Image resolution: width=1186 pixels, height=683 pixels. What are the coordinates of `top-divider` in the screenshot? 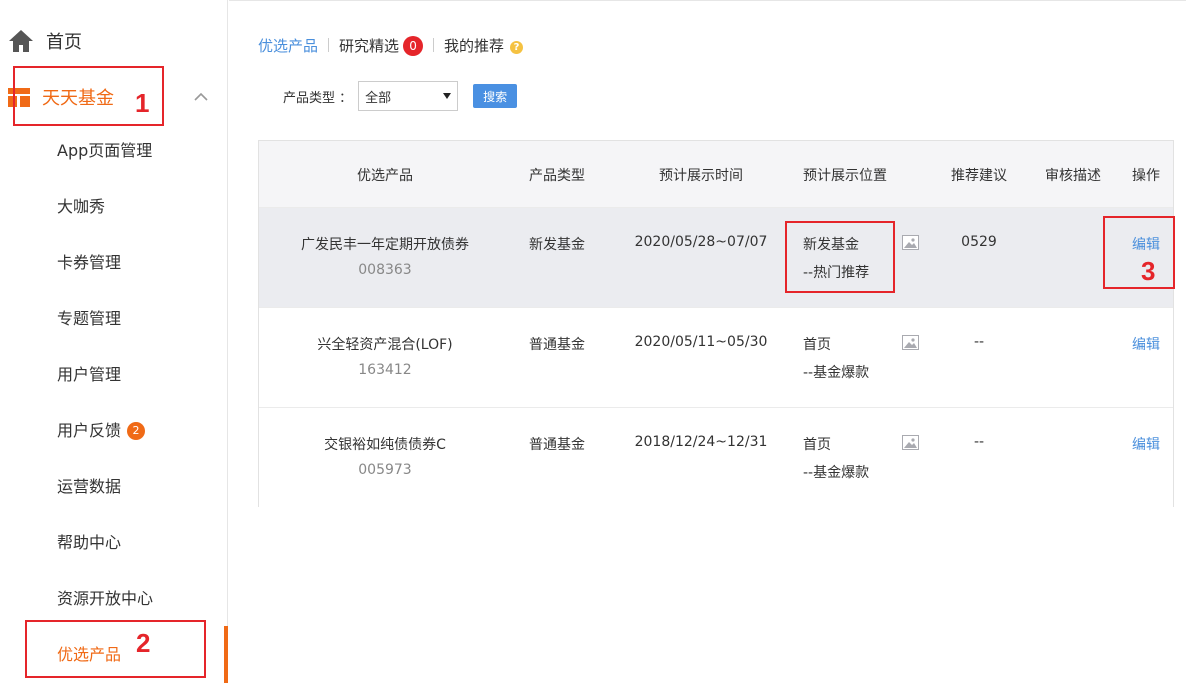 It's located at (707, 1).